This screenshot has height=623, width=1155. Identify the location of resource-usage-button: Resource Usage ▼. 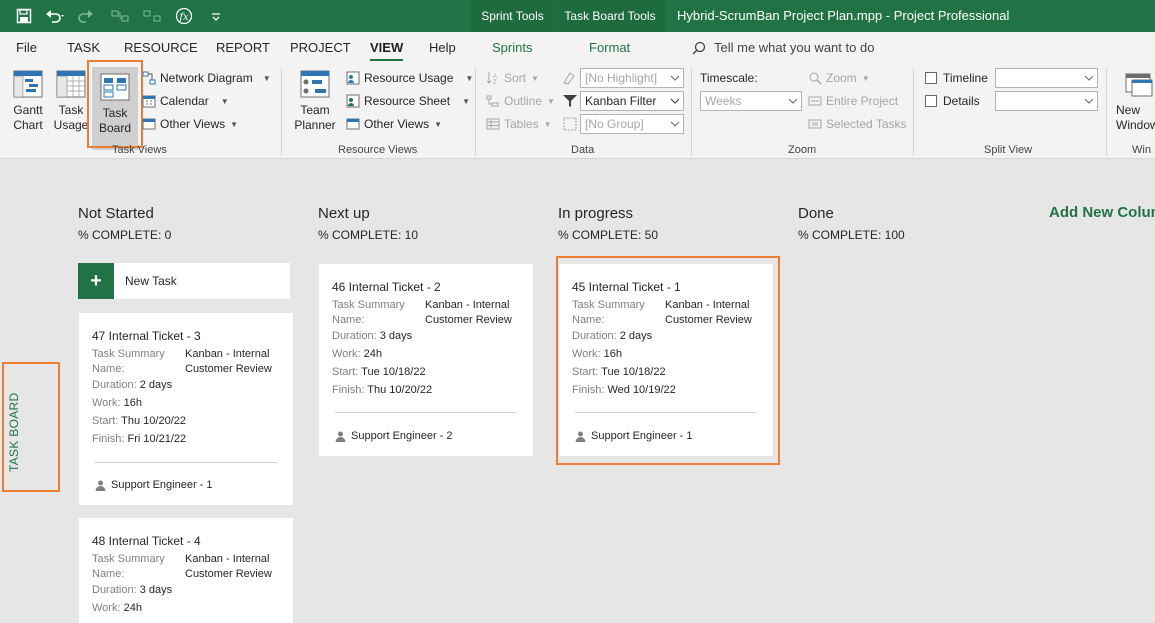
(409, 78).